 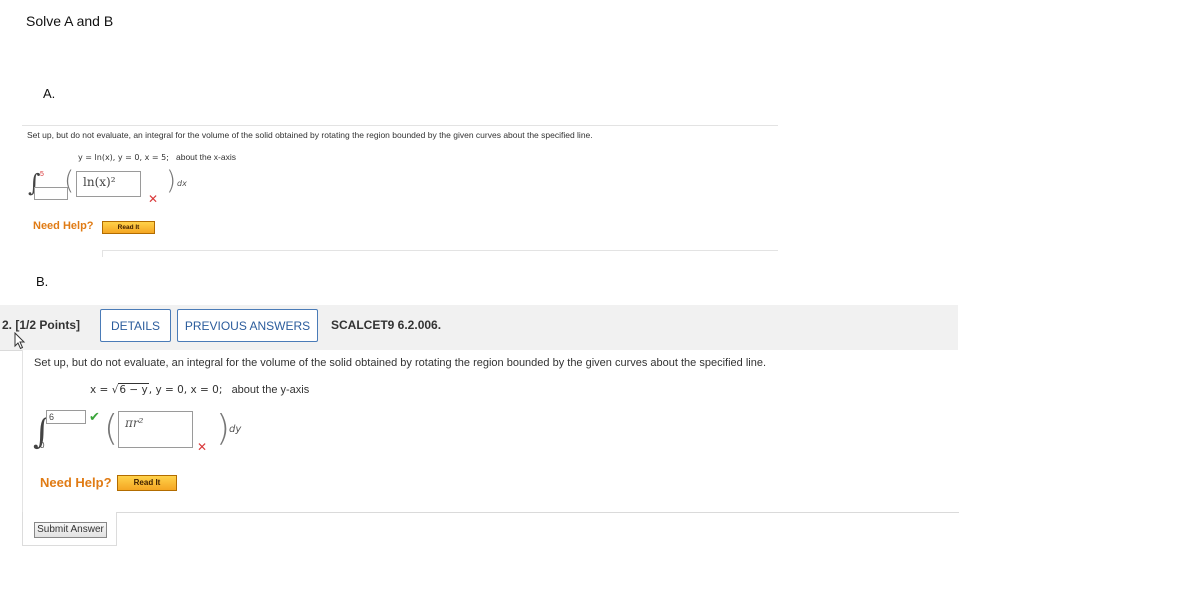 What do you see at coordinates (123, 157) in the screenshot?
I see `part-a-curve-equations: y = ln(x), y = 0, x = 5;` at bounding box center [123, 157].